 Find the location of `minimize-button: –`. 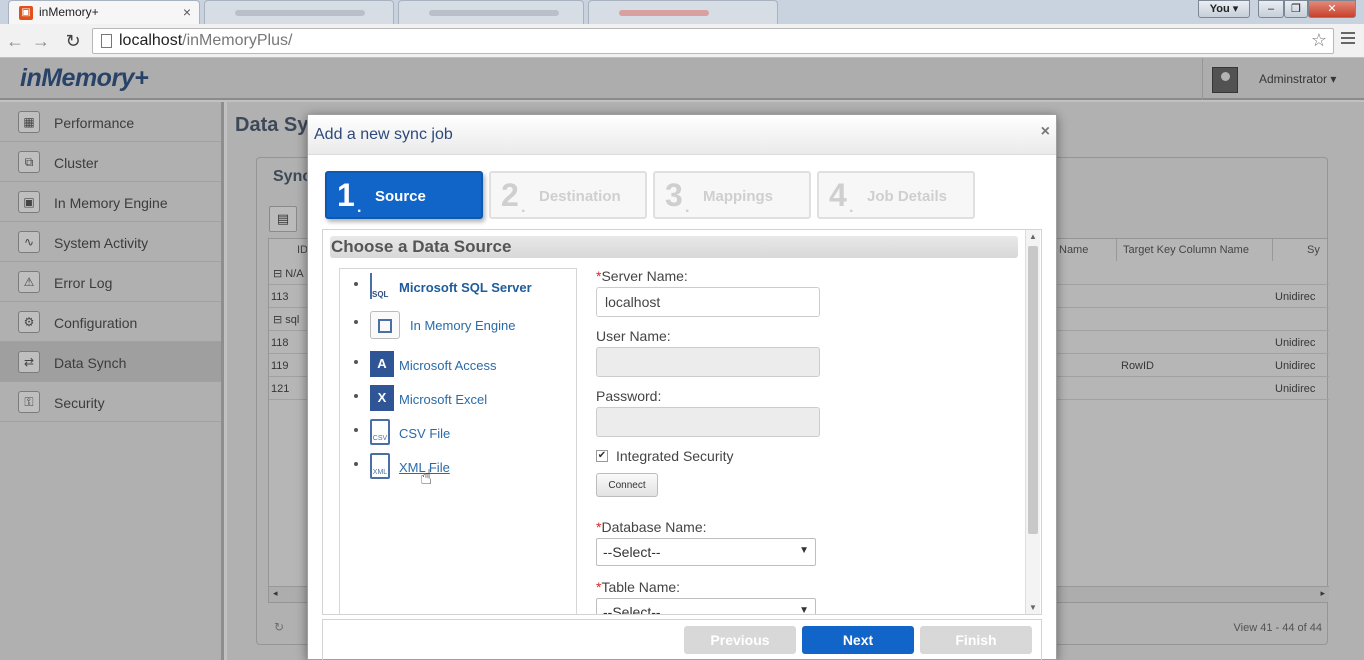

minimize-button: – is located at coordinates (1271, 9).